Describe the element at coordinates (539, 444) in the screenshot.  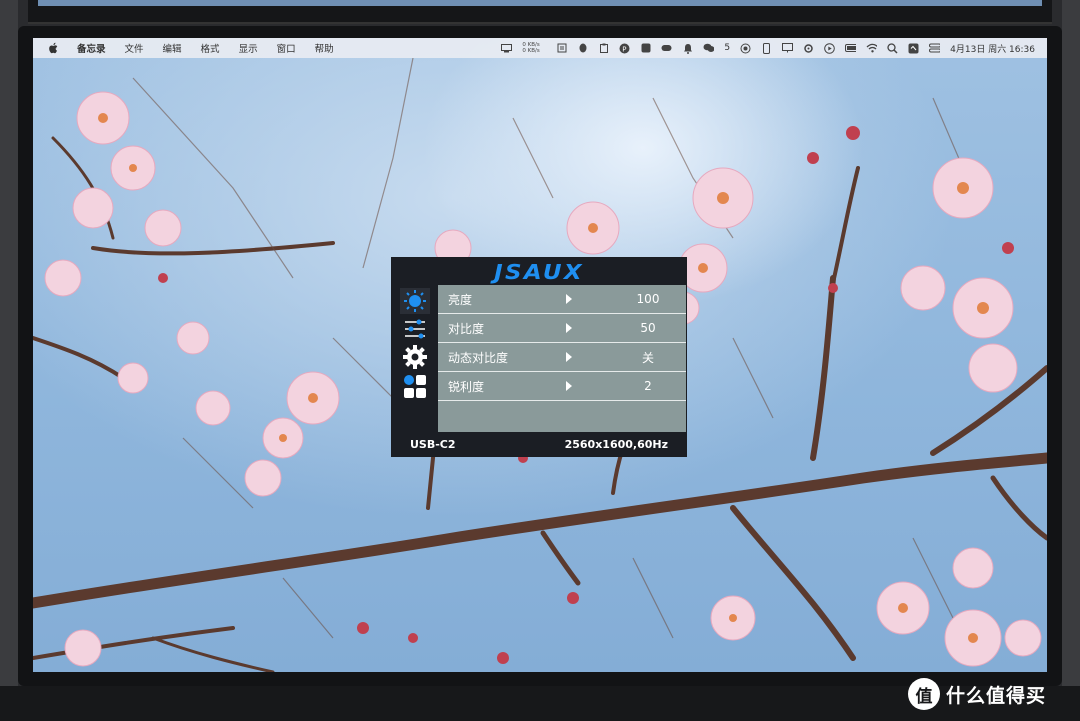
I see `osd-status-footer: USB-C2 2560x1600,60Hz` at that location.